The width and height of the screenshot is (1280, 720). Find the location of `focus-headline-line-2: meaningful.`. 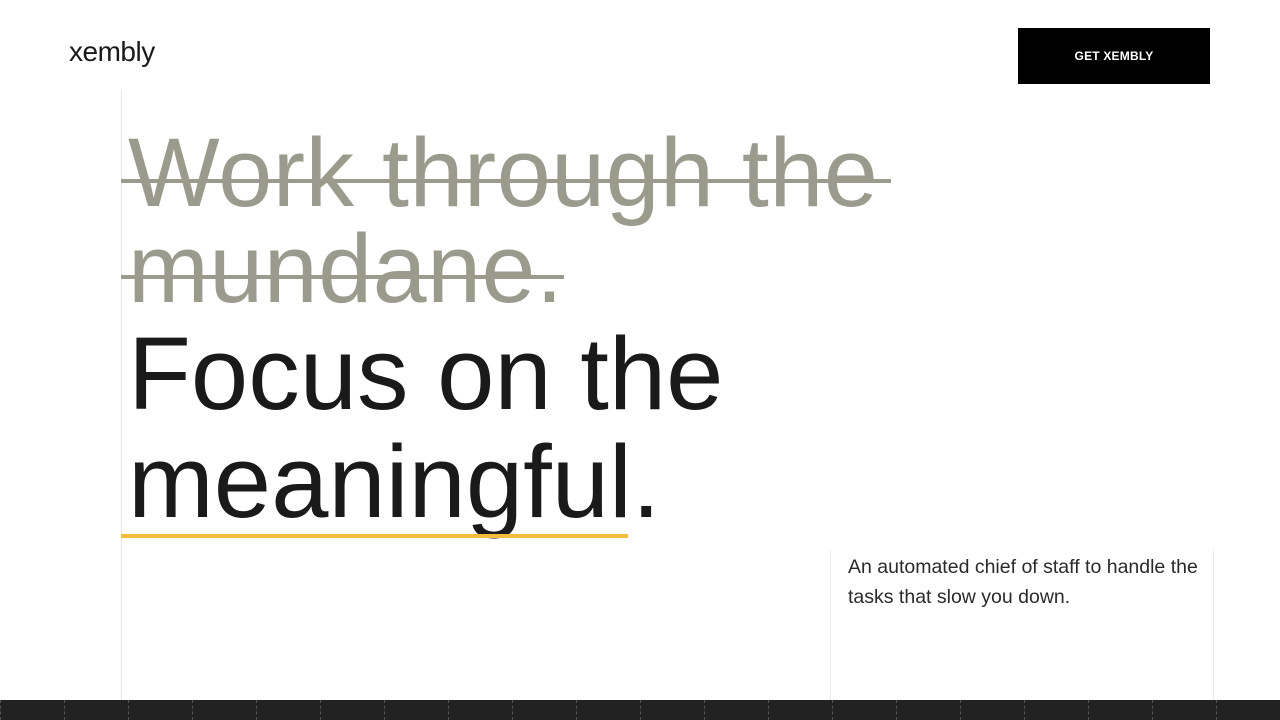

focus-headline-line-2: meaningful. is located at coordinates (394, 481).